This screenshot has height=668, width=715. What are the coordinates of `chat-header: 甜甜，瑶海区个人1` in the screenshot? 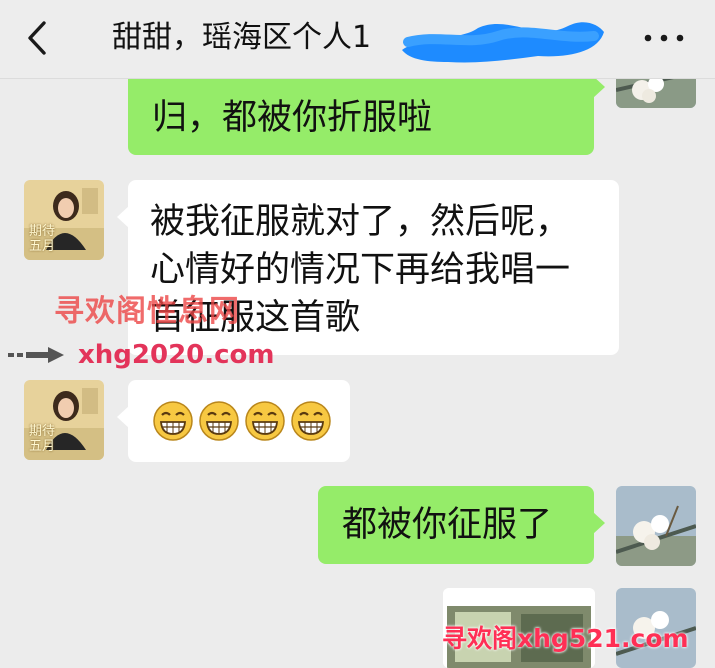 It's located at (357, 39).